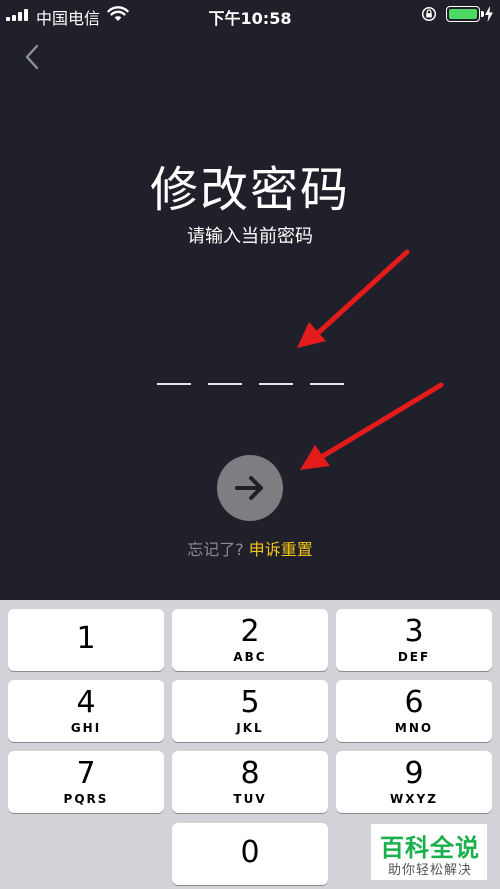  What do you see at coordinates (489, 14) in the screenshot?
I see `charging-icon` at bounding box center [489, 14].